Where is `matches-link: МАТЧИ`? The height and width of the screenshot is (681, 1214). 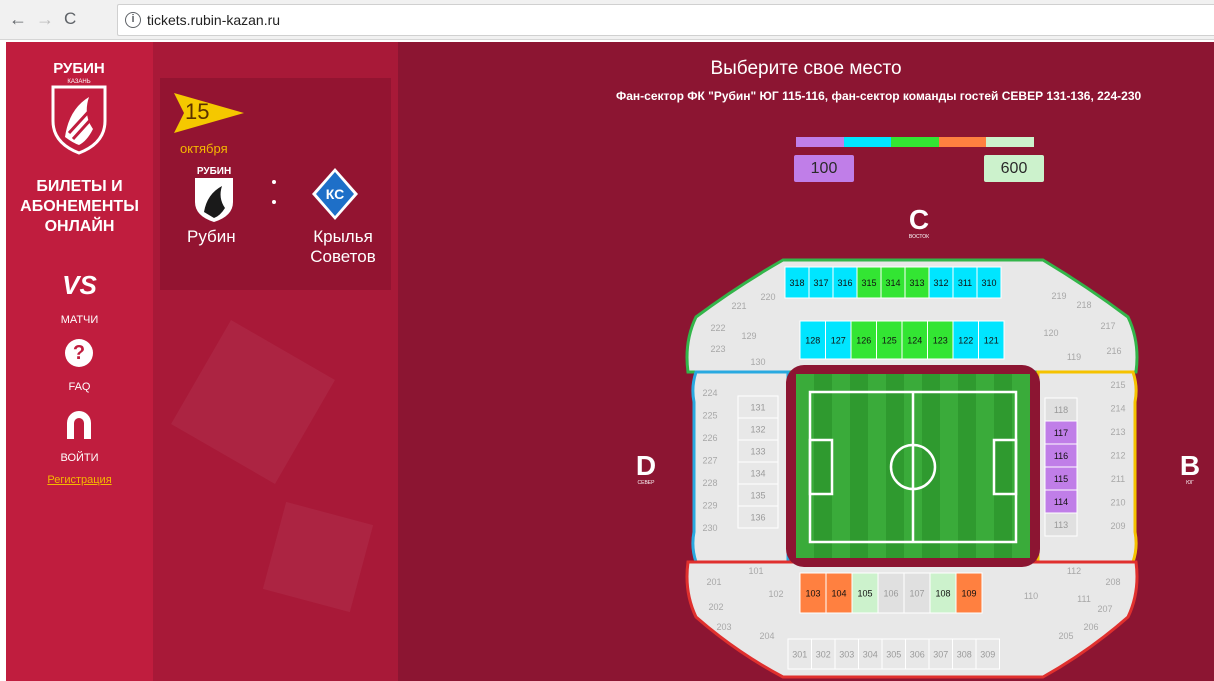
matches-link: МАТЧИ is located at coordinates (79, 320).